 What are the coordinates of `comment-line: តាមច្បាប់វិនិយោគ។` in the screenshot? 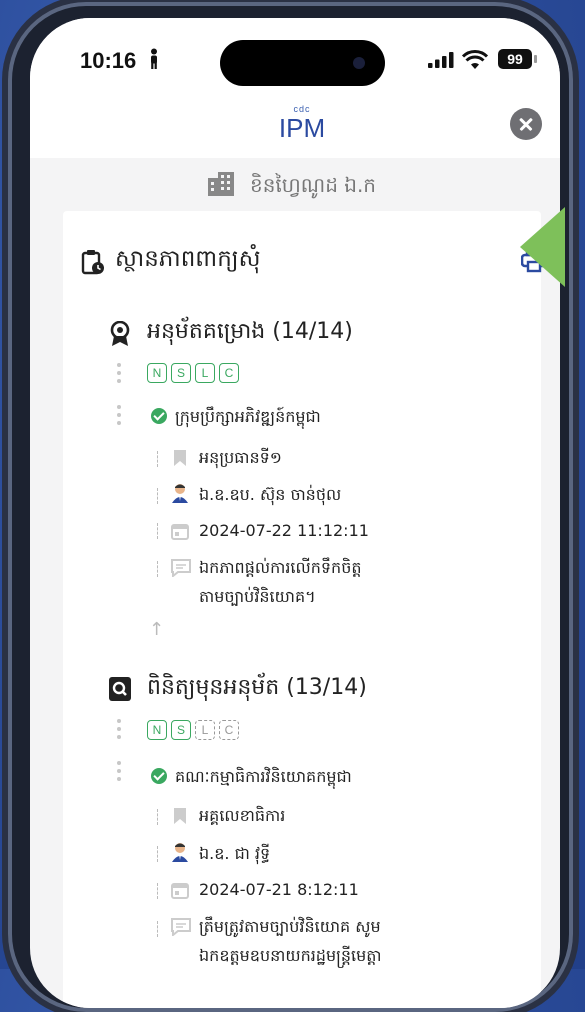 It's located at (257, 596).